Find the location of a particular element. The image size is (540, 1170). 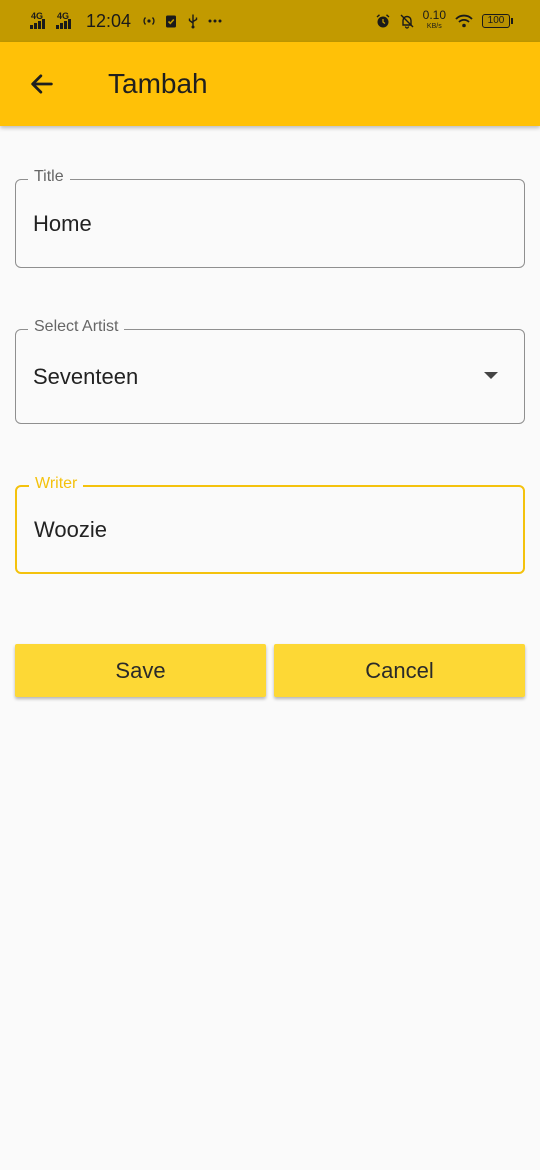

status-bar-left: 4G 4G 12:04 is located at coordinates (126, 21).